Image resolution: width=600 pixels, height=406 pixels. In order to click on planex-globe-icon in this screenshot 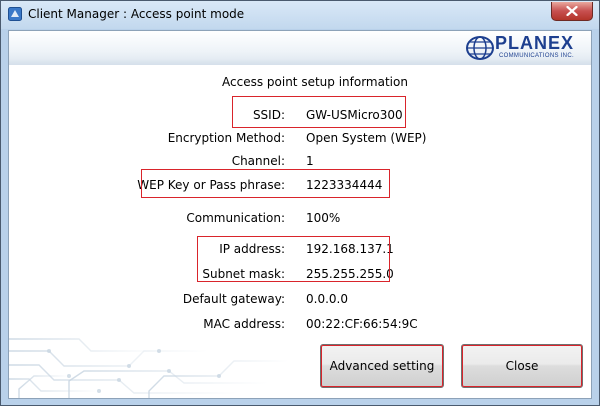, I will do `click(480, 48)`.